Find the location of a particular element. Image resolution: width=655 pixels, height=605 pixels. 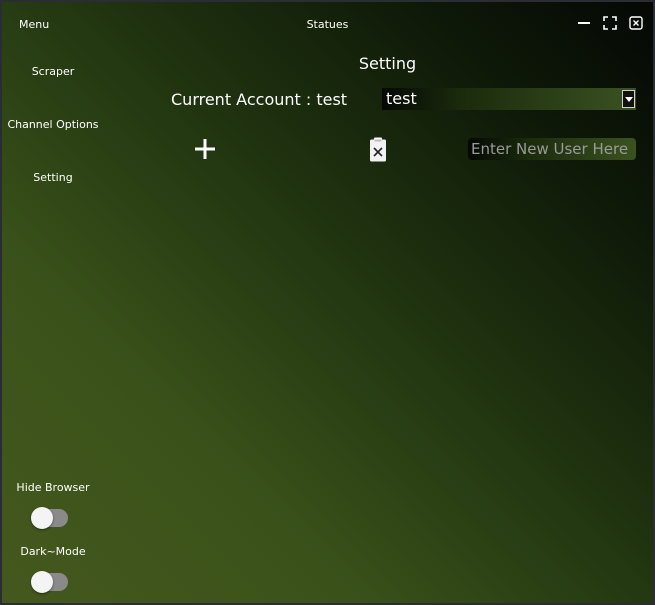

window-title: Statues is located at coordinates (327, 24).